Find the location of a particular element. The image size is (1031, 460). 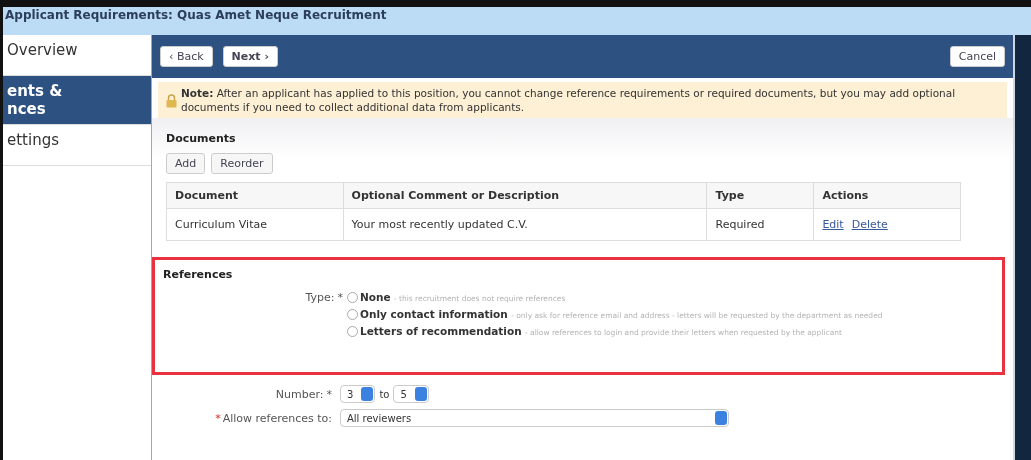

column-header: Document is located at coordinates (255, 195).